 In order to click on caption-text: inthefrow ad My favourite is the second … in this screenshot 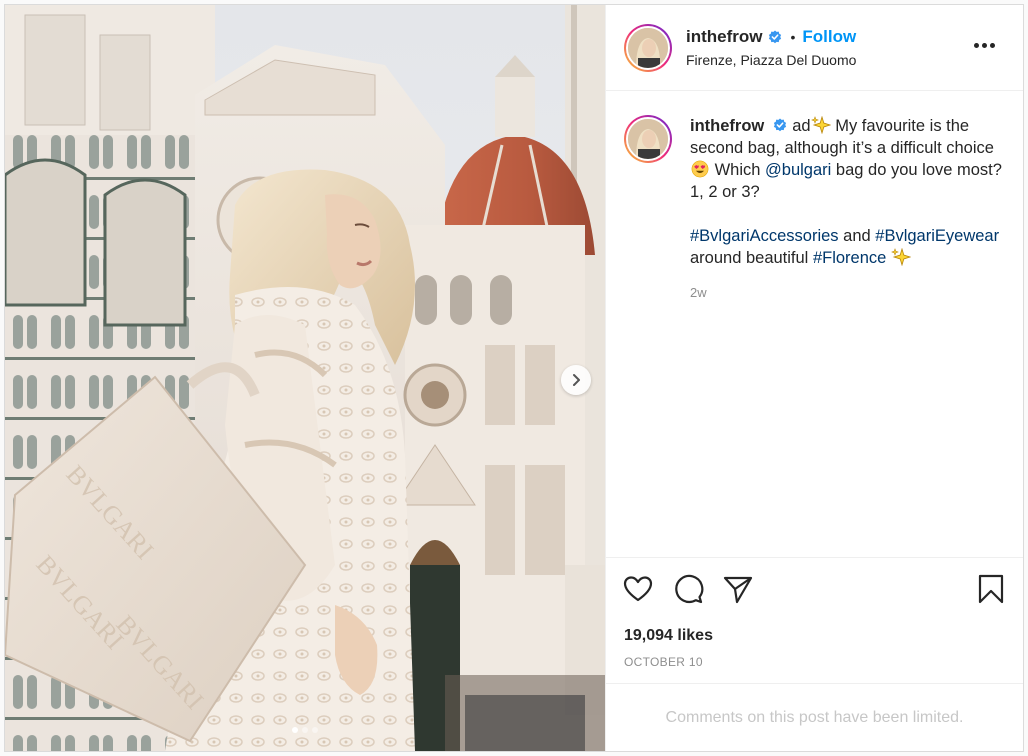, I will do `click(847, 192)`.